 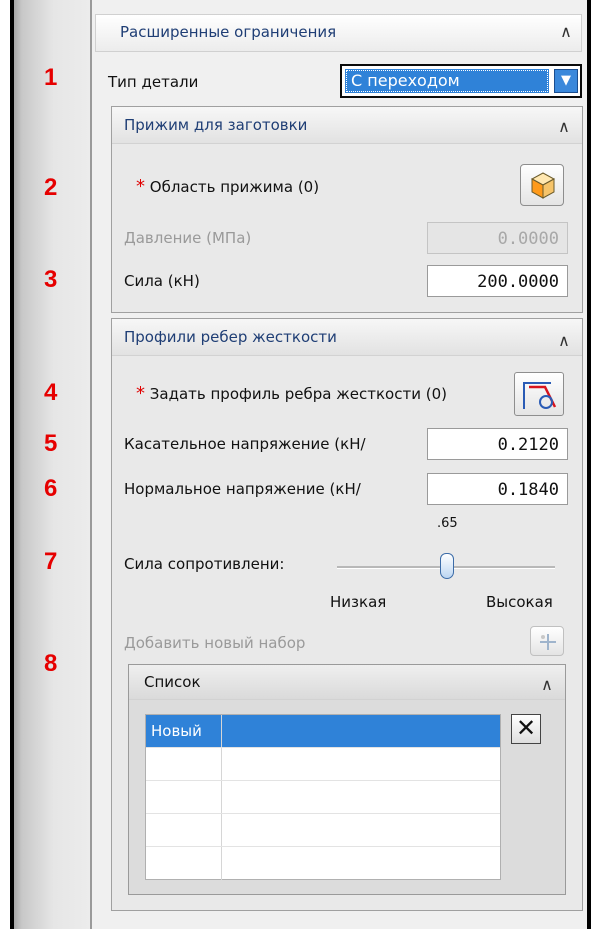 What do you see at coordinates (497, 444) in the screenshot?
I see `tangential-stress-field: 0.2120` at bounding box center [497, 444].